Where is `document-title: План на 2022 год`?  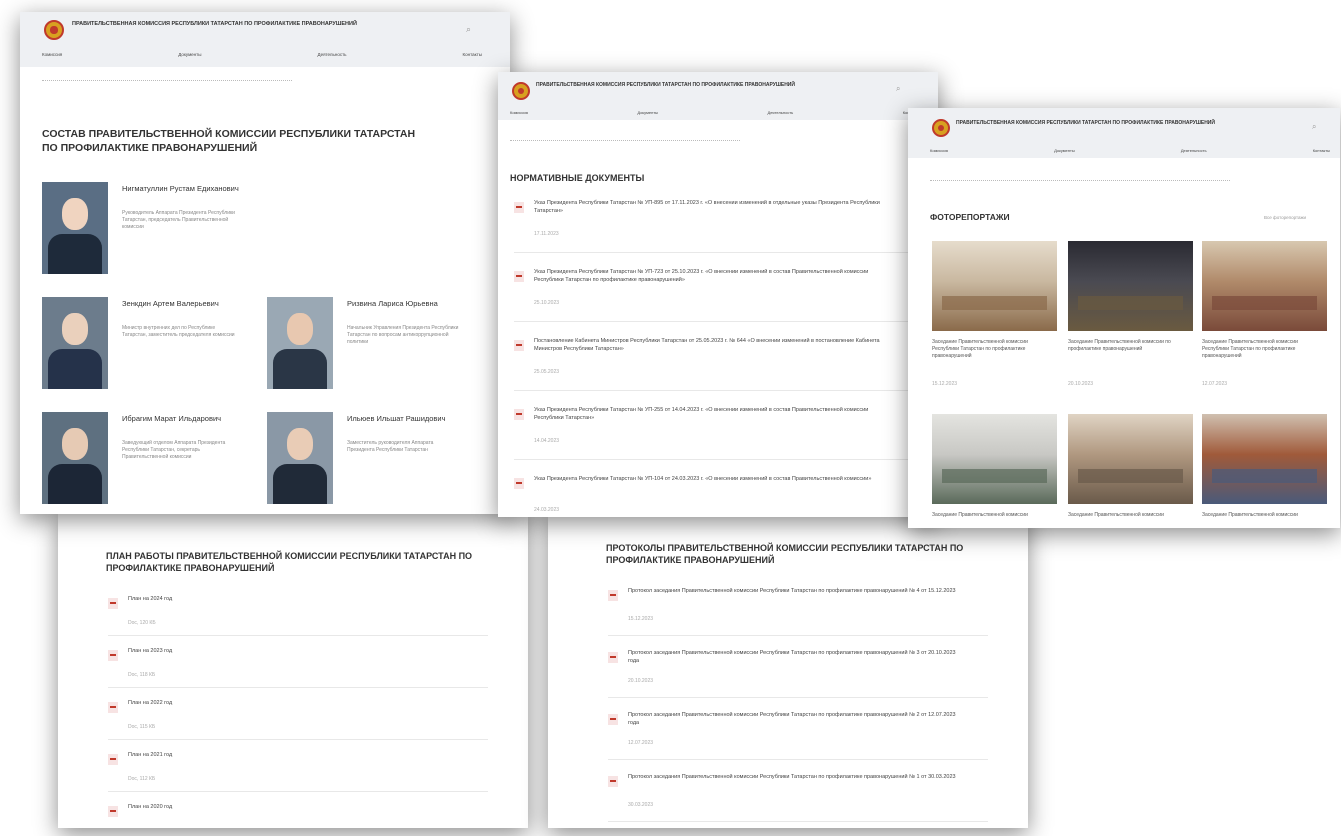 document-title: План на 2022 год is located at coordinates (218, 704).